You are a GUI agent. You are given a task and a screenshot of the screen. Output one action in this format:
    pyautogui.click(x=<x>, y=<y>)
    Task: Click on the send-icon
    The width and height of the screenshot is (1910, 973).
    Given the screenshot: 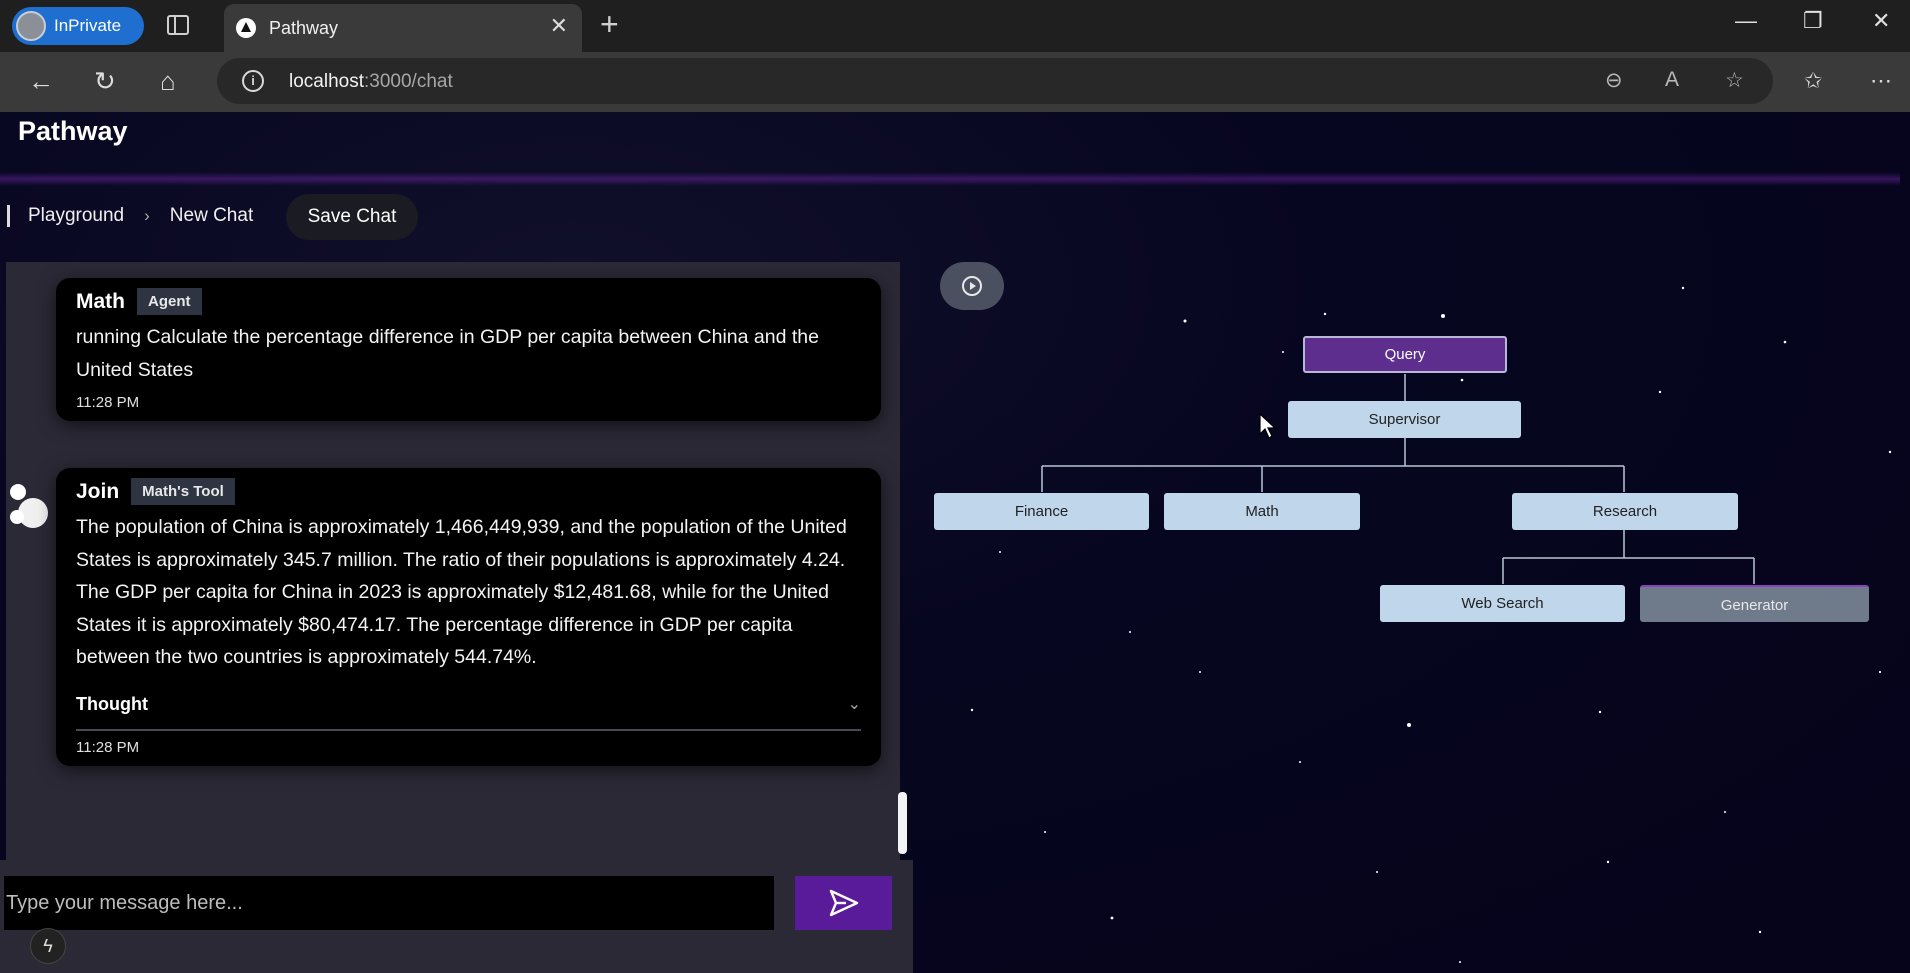 What is the action you would take?
    pyautogui.click(x=844, y=903)
    